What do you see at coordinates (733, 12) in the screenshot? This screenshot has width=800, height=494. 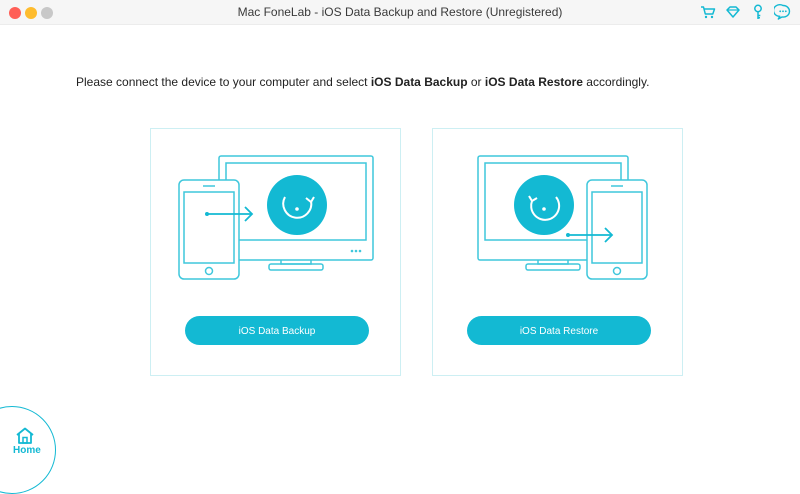 I see `diamond-icon` at bounding box center [733, 12].